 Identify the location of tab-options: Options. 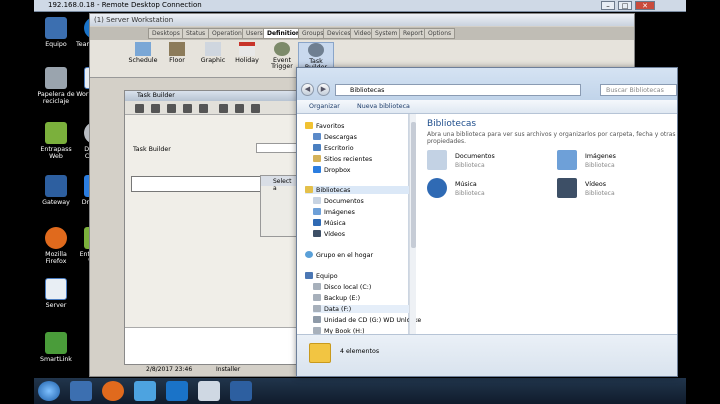
(440, 33).